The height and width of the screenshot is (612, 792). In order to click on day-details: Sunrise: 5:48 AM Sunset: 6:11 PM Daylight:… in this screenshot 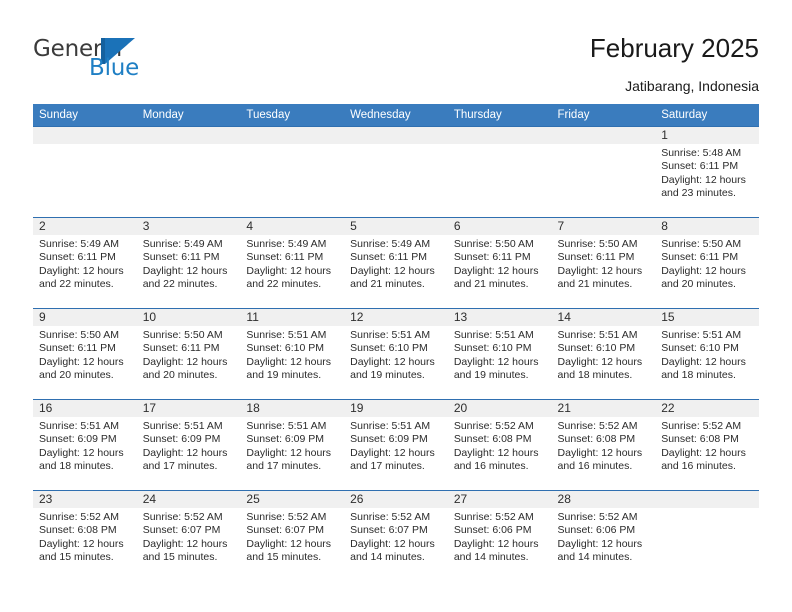, I will do `click(707, 172)`.